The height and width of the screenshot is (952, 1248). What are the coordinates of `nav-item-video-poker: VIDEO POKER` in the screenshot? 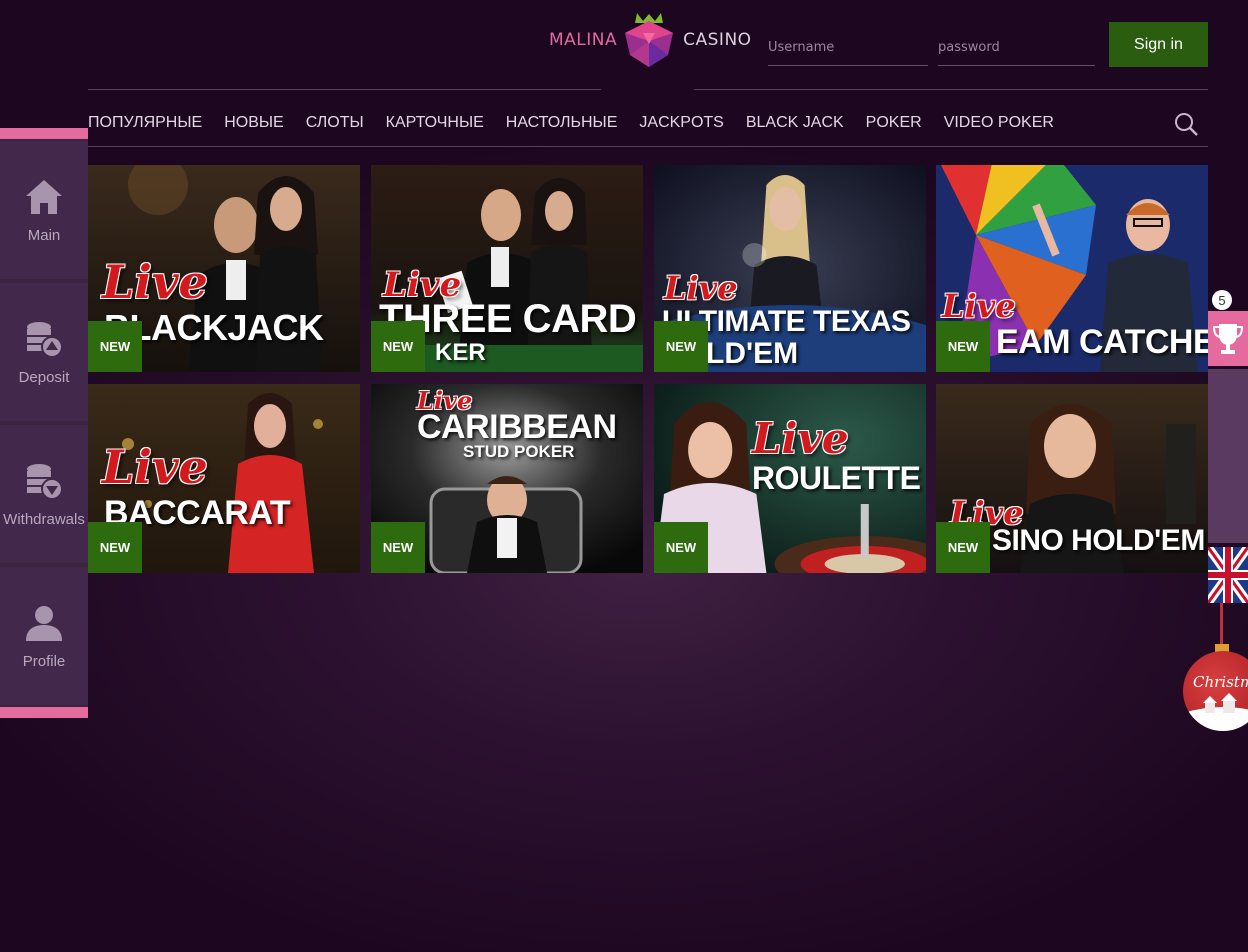 It's located at (999, 123).